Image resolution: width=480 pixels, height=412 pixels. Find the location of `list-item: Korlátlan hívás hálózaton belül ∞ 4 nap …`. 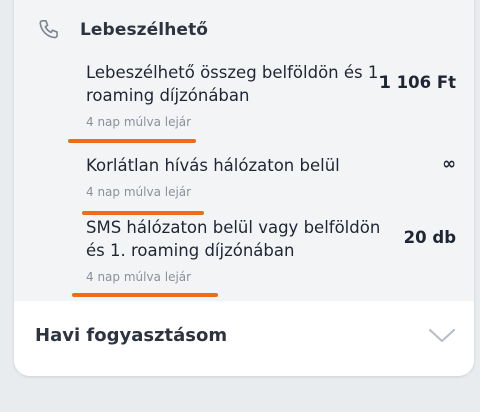

list-item: Korlátlan hívás hálózaton belül ∞ 4 nap … is located at coordinates (271, 176).